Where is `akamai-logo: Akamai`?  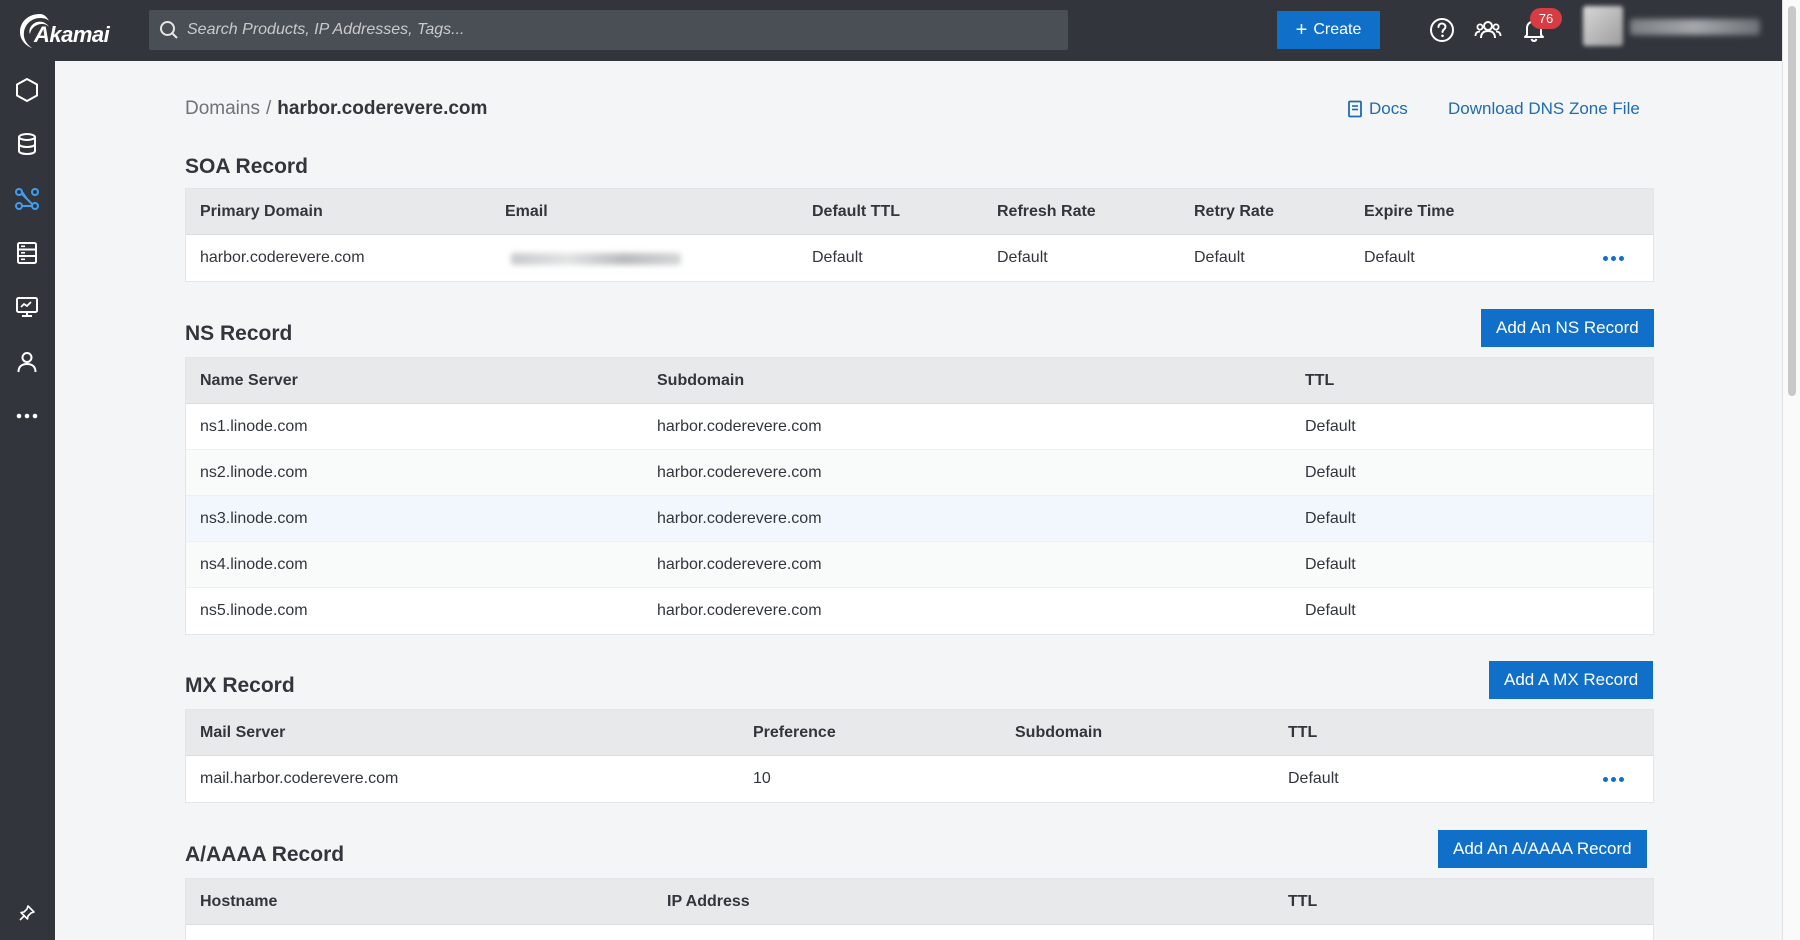 akamai-logo: Akamai is located at coordinates (66, 30).